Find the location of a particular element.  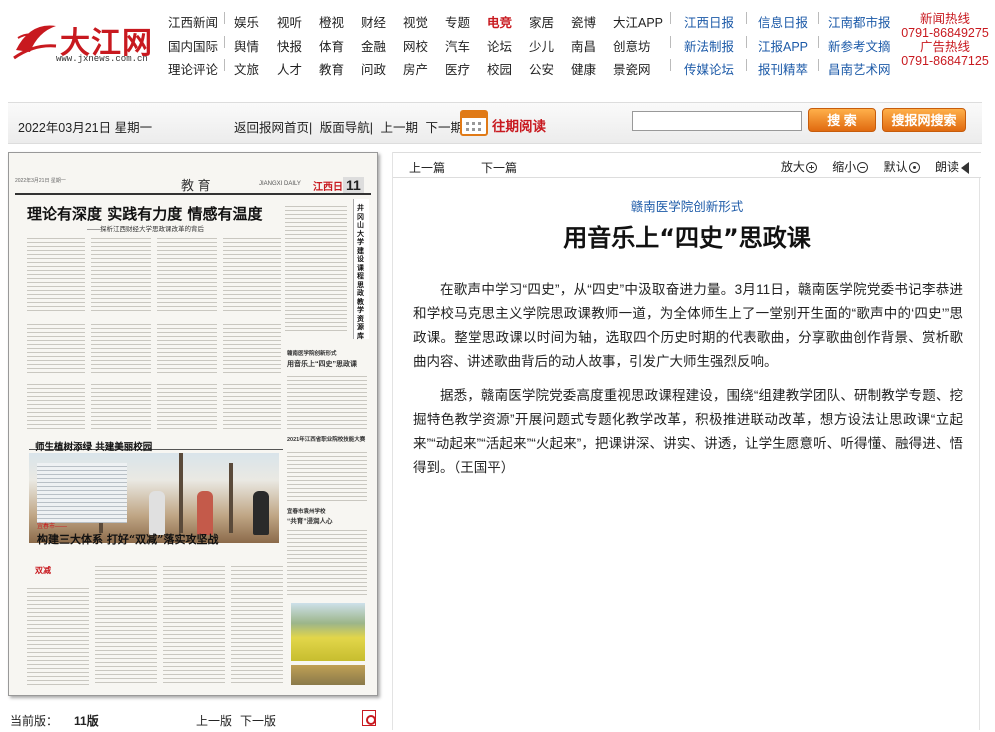

nav-link: 专题 is located at coordinates (457, 21).